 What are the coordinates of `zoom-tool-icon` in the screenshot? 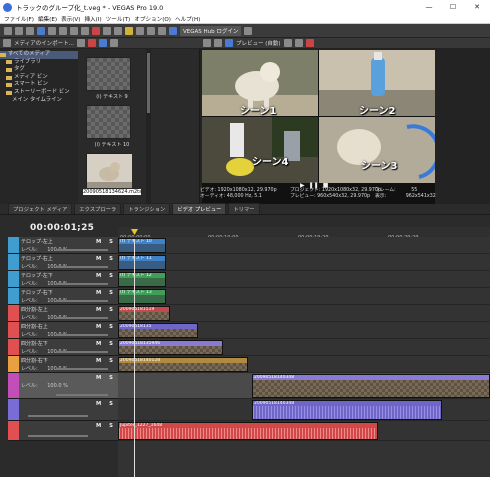 It's located at (162, 30).